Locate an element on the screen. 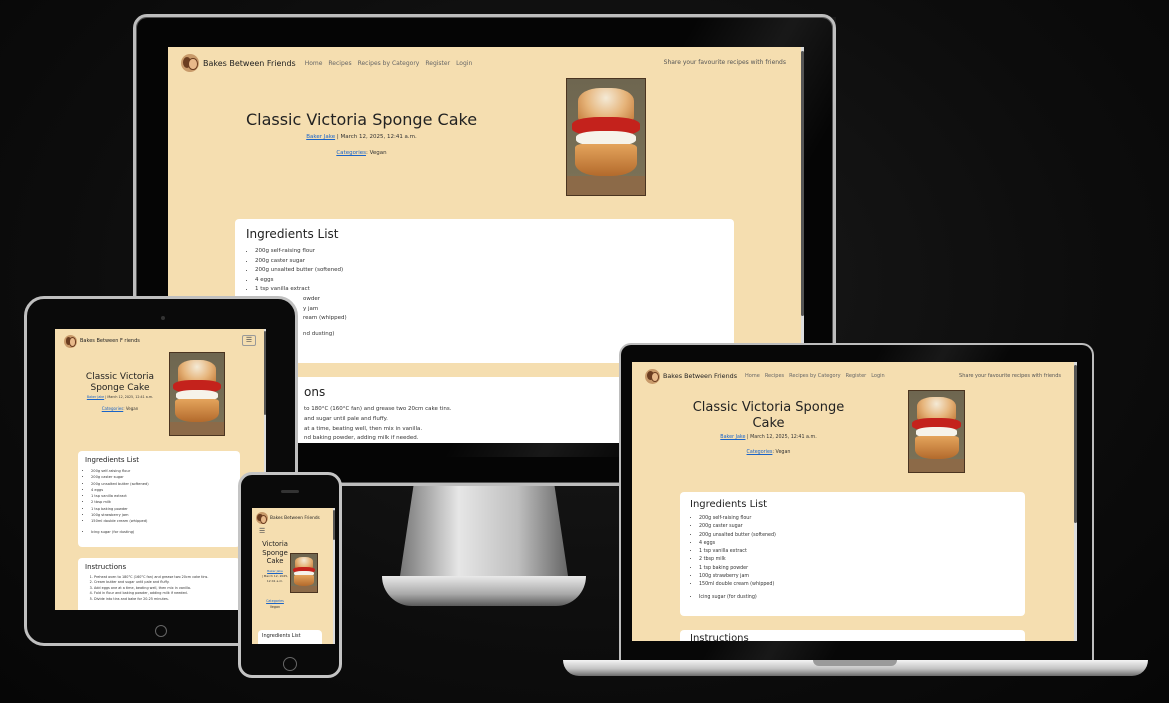 This screenshot has width=1169, height=703. navbar: Bakes Between F riends ☰ is located at coordinates (160, 341).